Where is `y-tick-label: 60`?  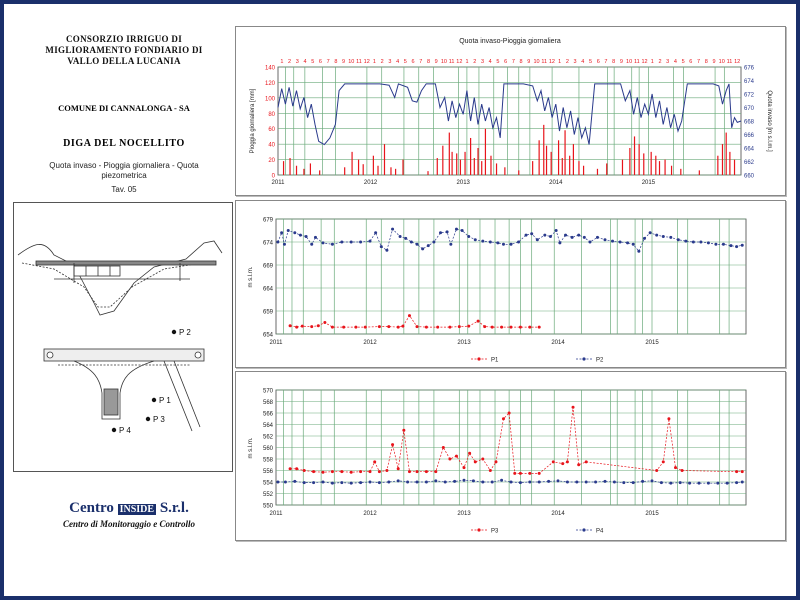 y-tick-label: 60 is located at coordinates (271, 130).